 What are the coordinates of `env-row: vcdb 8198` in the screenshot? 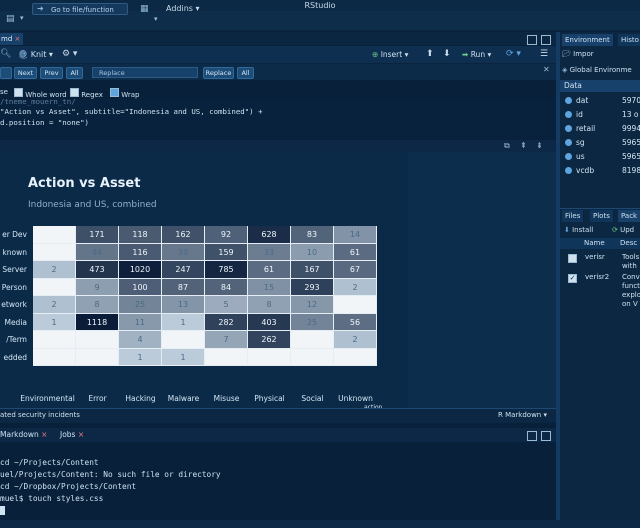 It's located at (600, 171).